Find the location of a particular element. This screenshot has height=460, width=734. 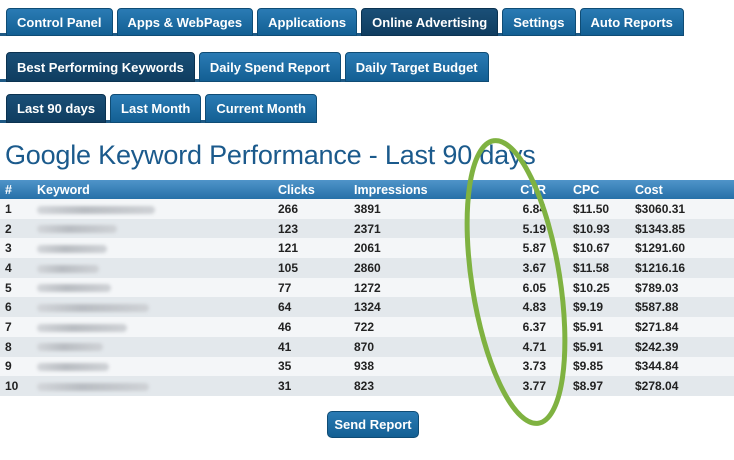

ctr-cell: 5.19 is located at coordinates (524, 228).